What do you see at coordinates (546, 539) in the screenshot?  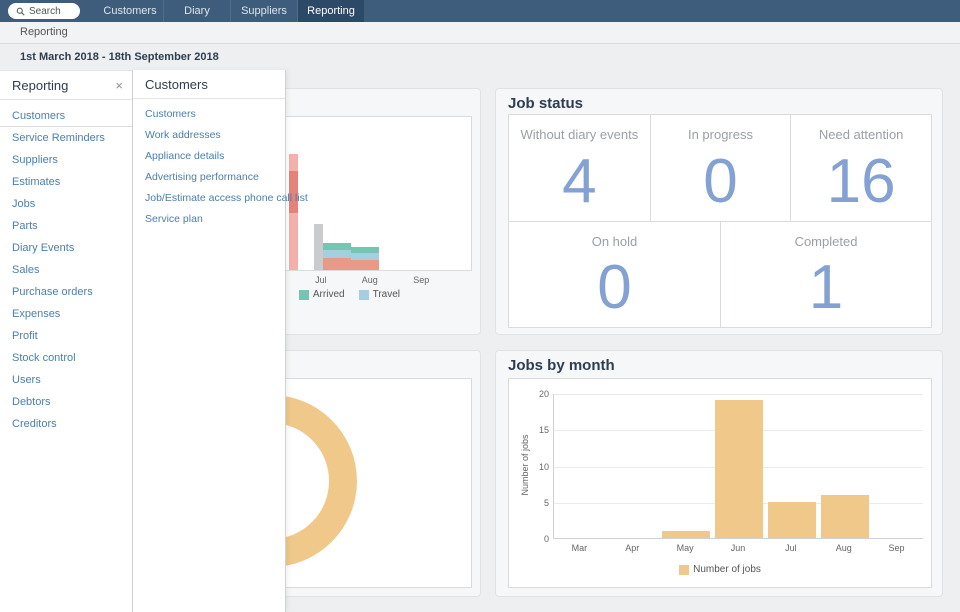 I see `y-tick-label: 0` at bounding box center [546, 539].